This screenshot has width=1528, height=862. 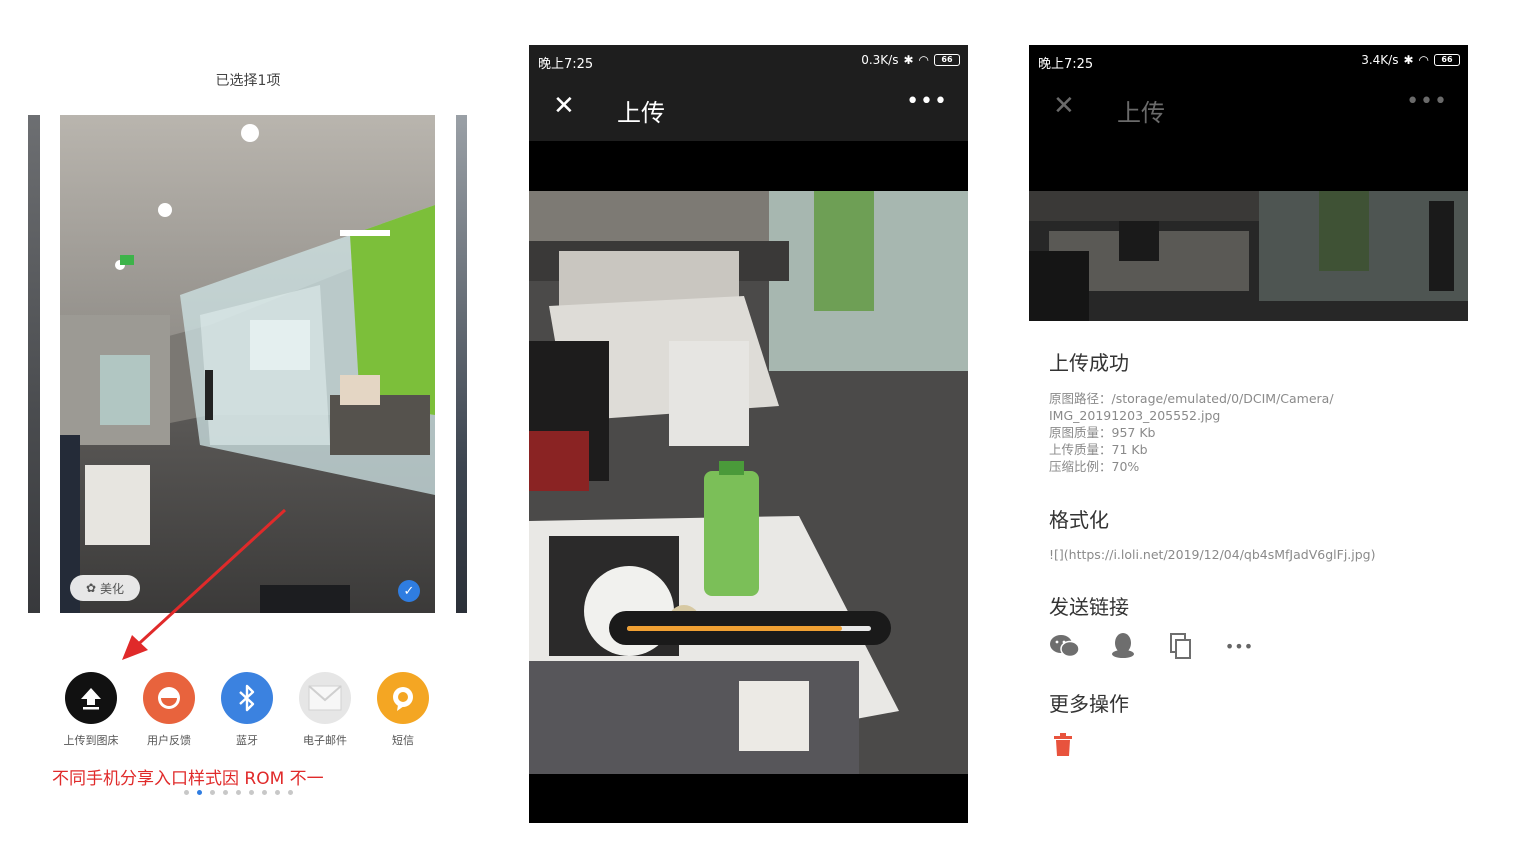 I want to click on format-title: 格式化, so click(x=1079, y=520).